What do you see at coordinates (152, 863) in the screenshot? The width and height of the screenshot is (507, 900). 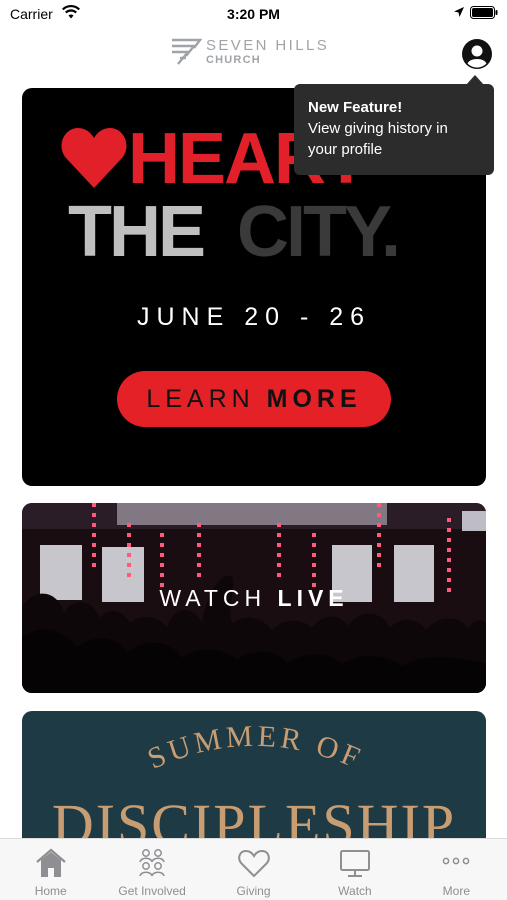 I see `people-icon` at bounding box center [152, 863].